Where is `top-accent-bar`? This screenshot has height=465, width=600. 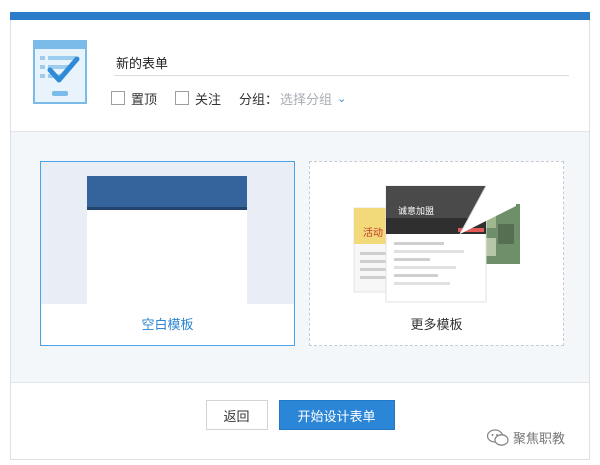 top-accent-bar is located at coordinates (300, 16).